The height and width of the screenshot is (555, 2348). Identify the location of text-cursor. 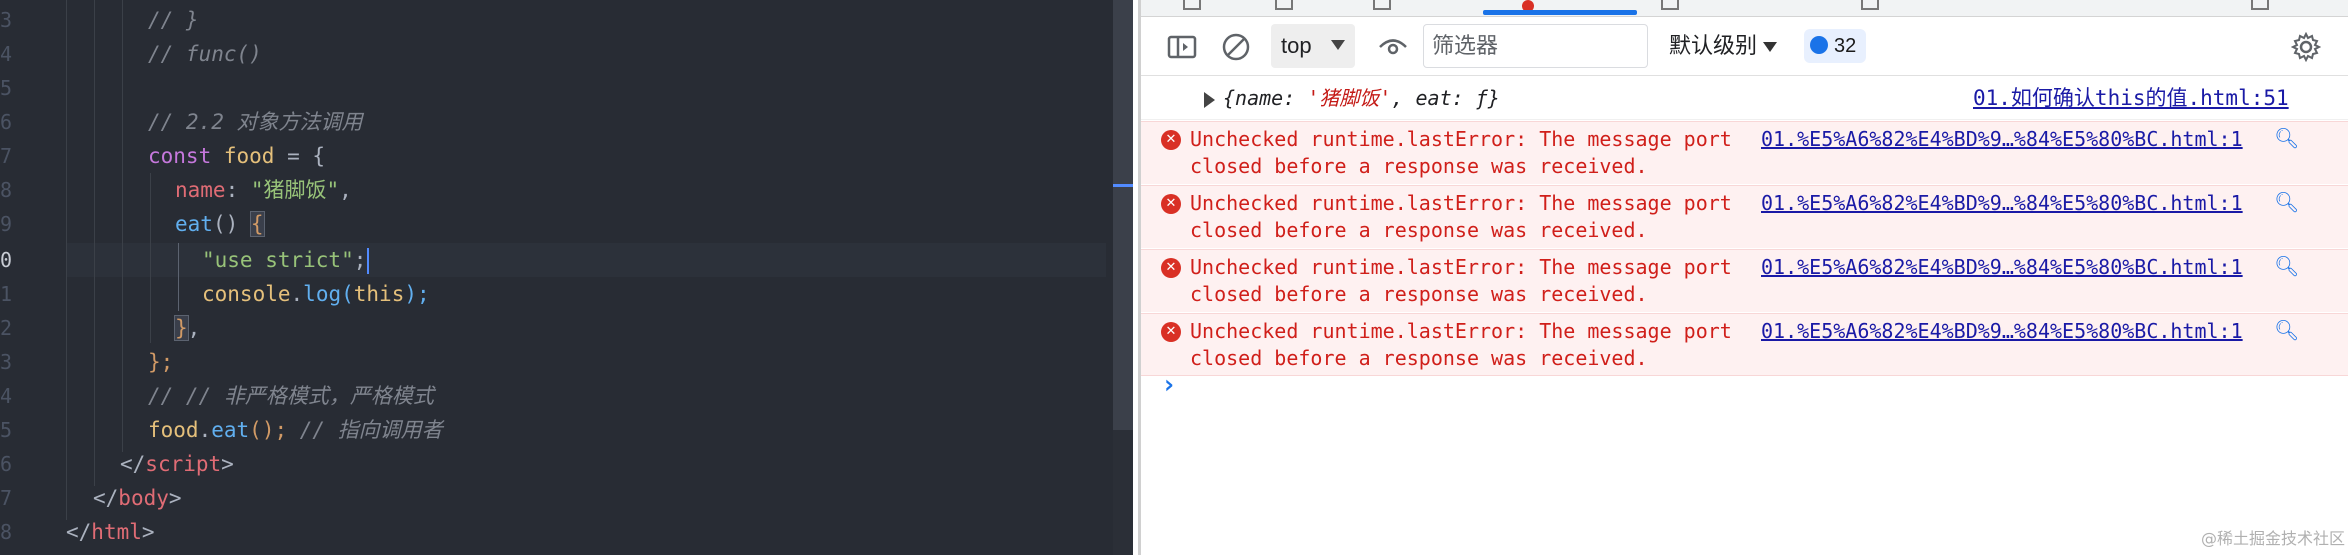
(368, 261).